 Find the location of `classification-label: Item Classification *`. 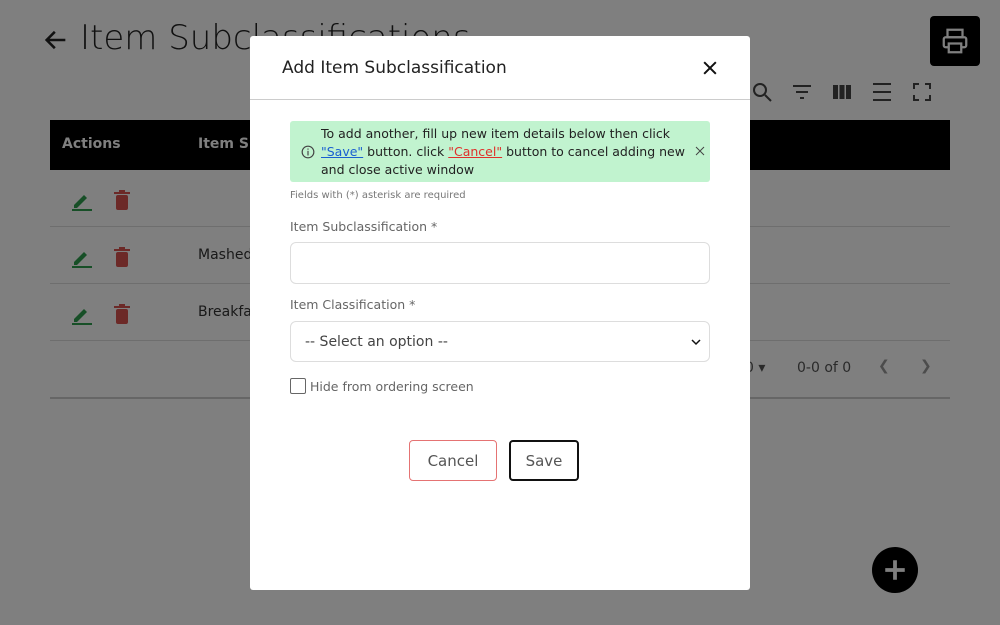

classification-label: Item Classification * is located at coordinates (353, 304).